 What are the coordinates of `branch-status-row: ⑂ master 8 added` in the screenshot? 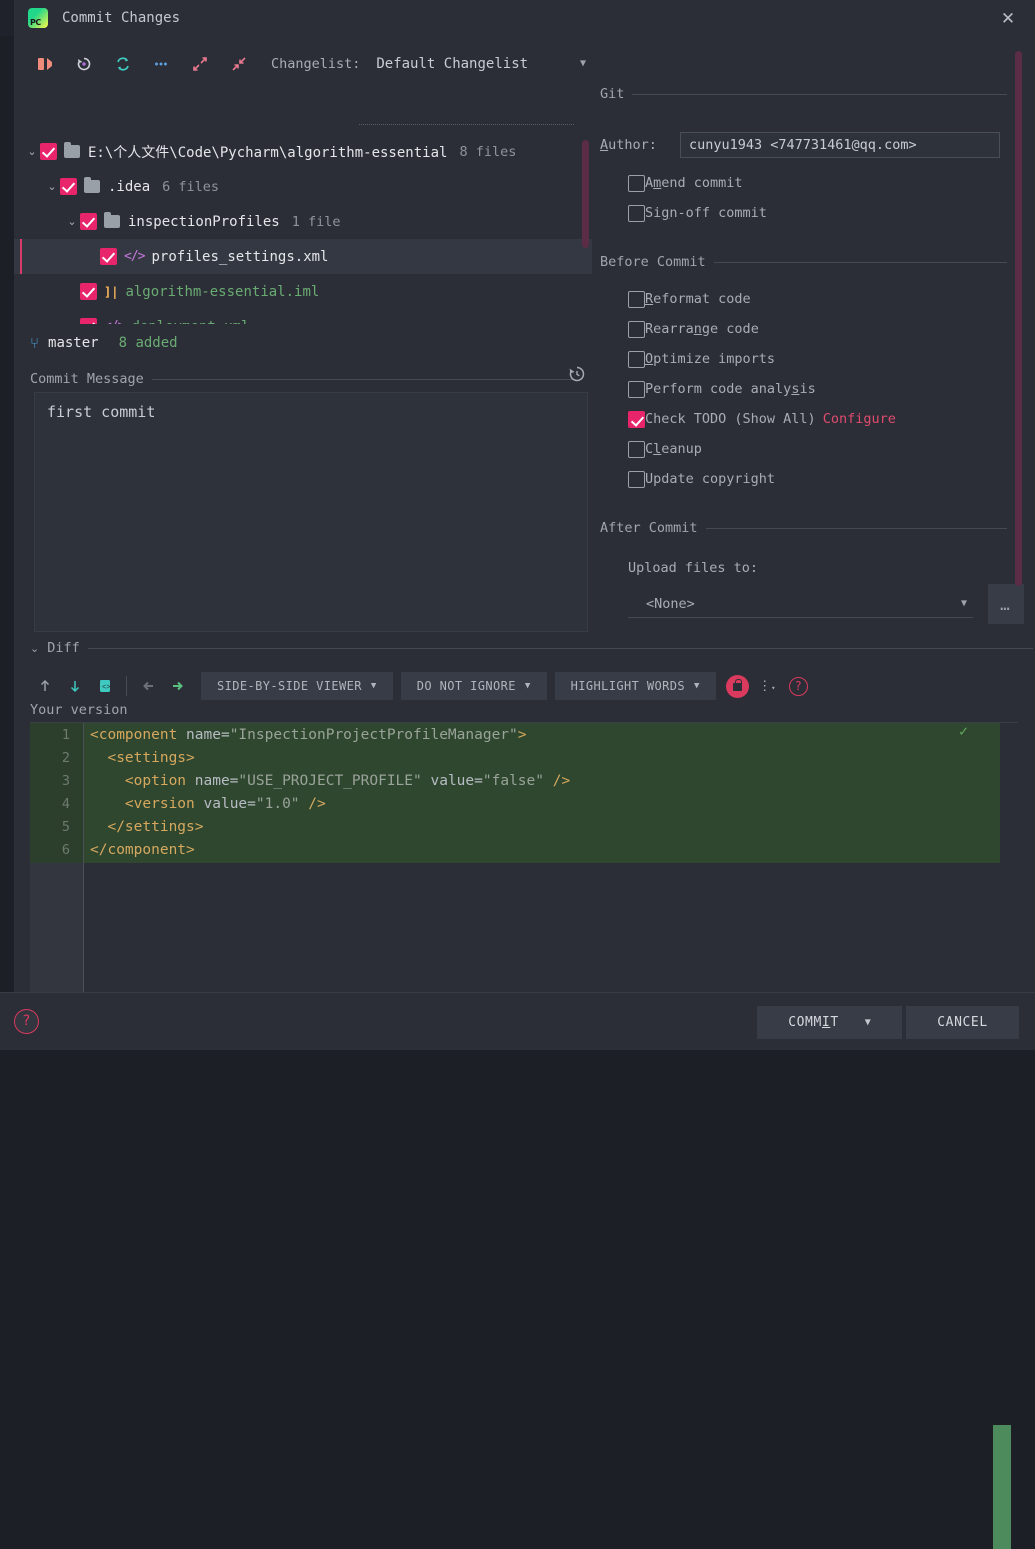 It's located at (96, 343).